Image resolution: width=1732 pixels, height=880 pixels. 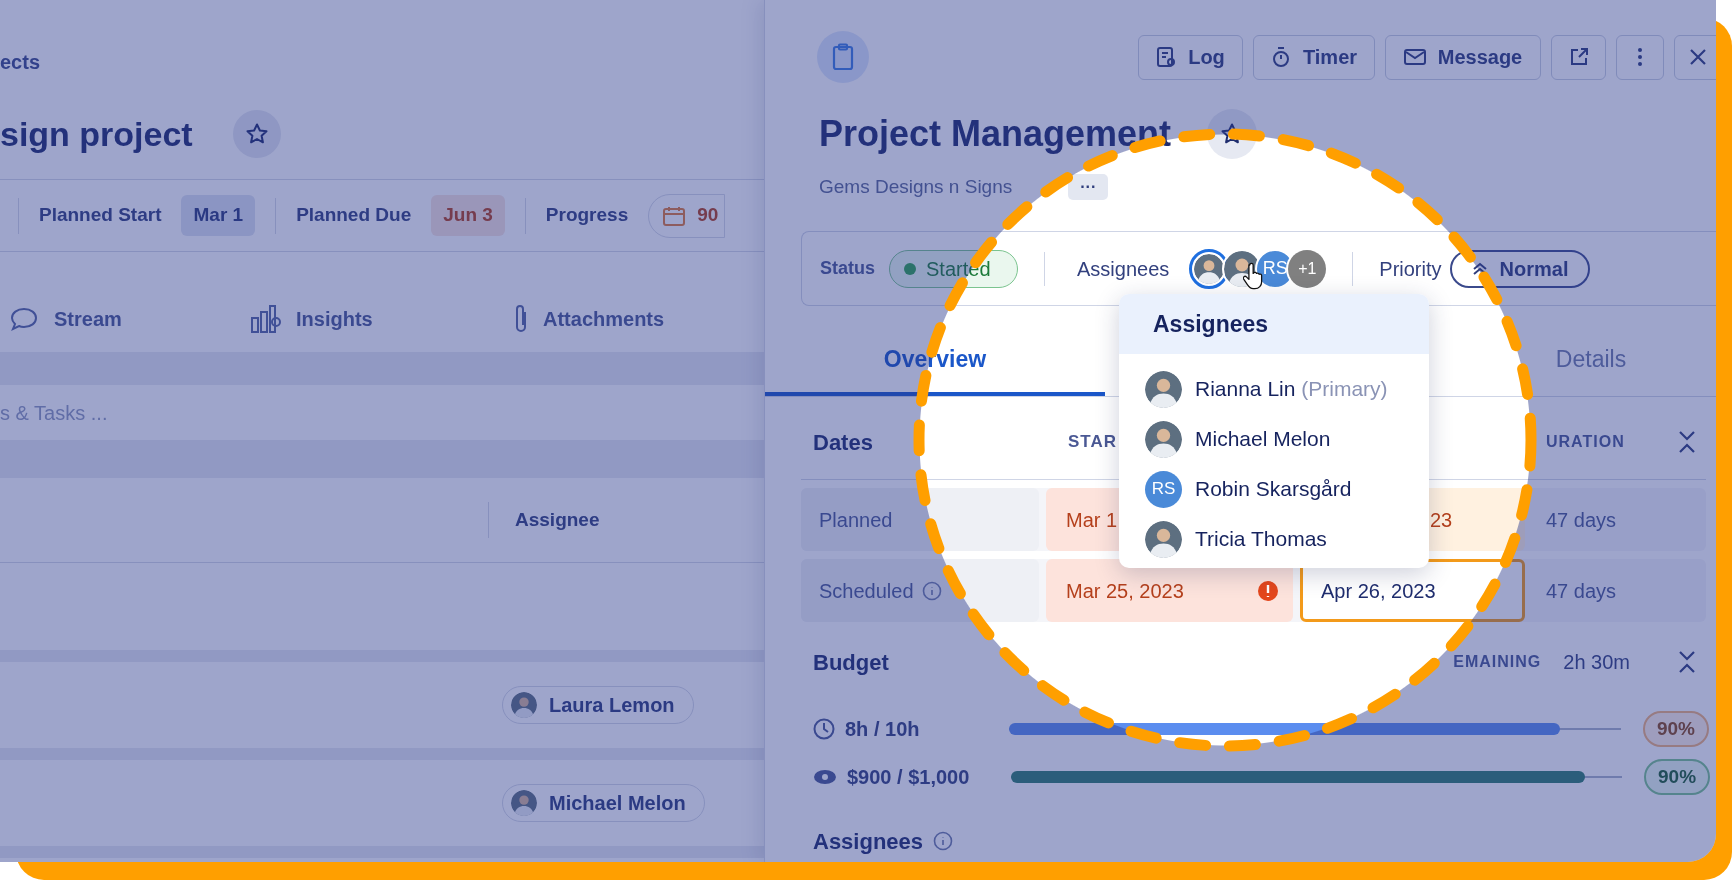 I want to click on priority-label: Priority, so click(x=1410, y=269).